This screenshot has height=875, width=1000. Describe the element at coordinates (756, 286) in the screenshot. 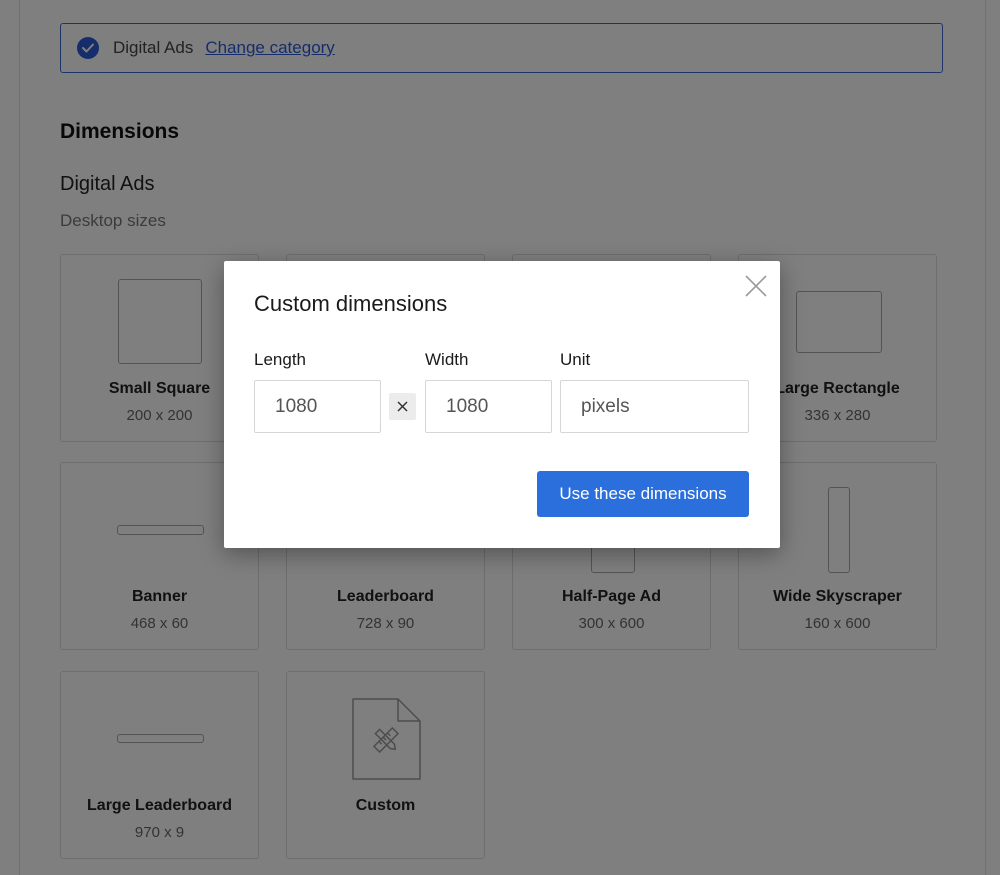

I see `close-icon` at that location.